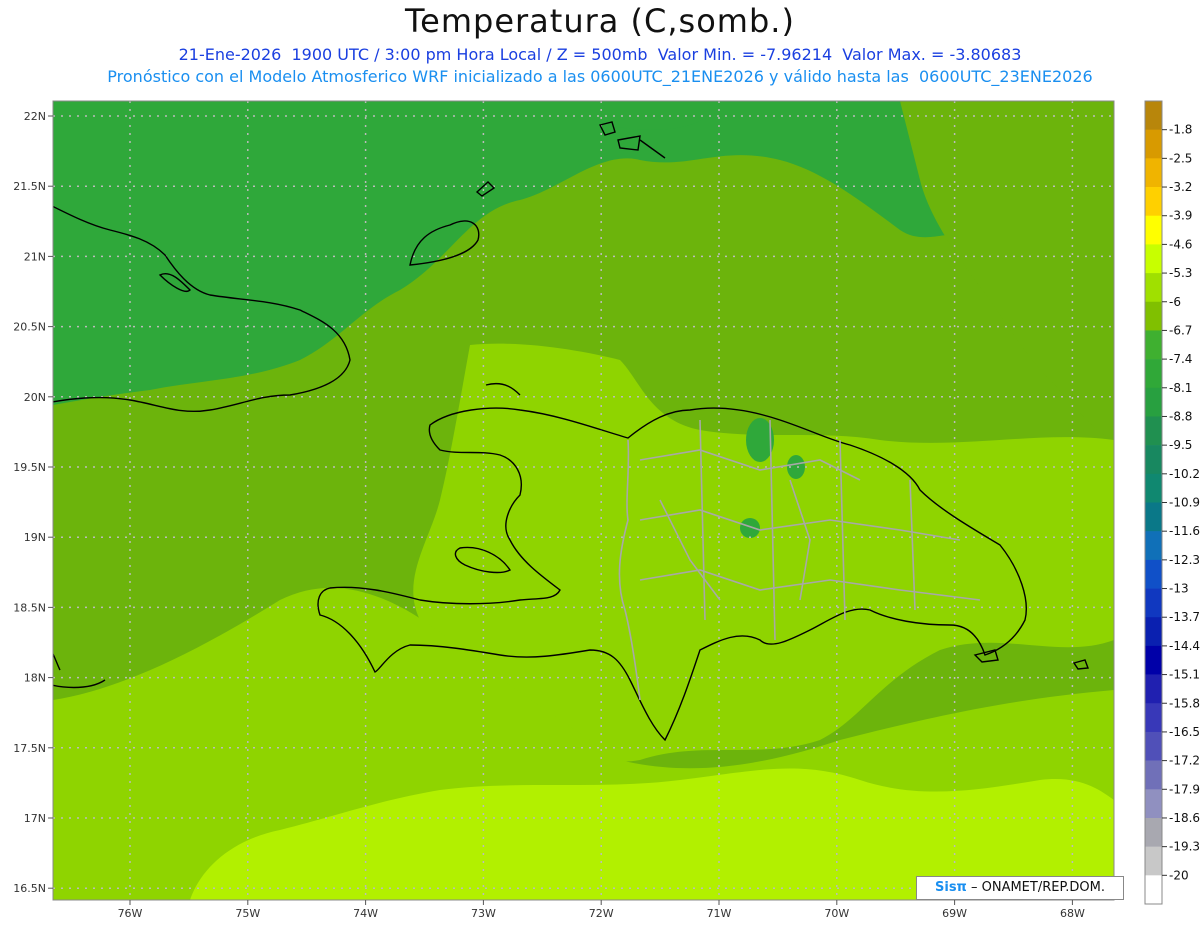 This screenshot has height=927, width=1200. What do you see at coordinates (601, 913) in the screenshot?
I see `lon-tick-label: 72W` at bounding box center [601, 913].